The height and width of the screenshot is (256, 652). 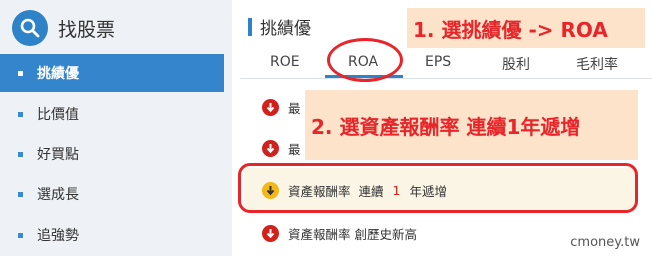 I want to click on sidebar-item-label: 選成長, so click(x=58, y=195).